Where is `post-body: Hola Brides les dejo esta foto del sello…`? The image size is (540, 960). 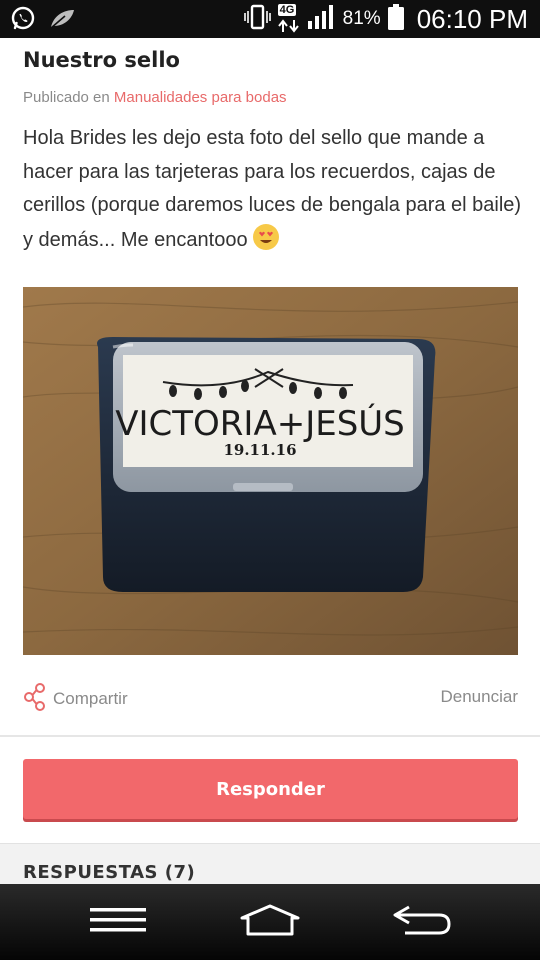 post-body: Hola Brides les dejo esta foto del sello… is located at coordinates (273, 192).